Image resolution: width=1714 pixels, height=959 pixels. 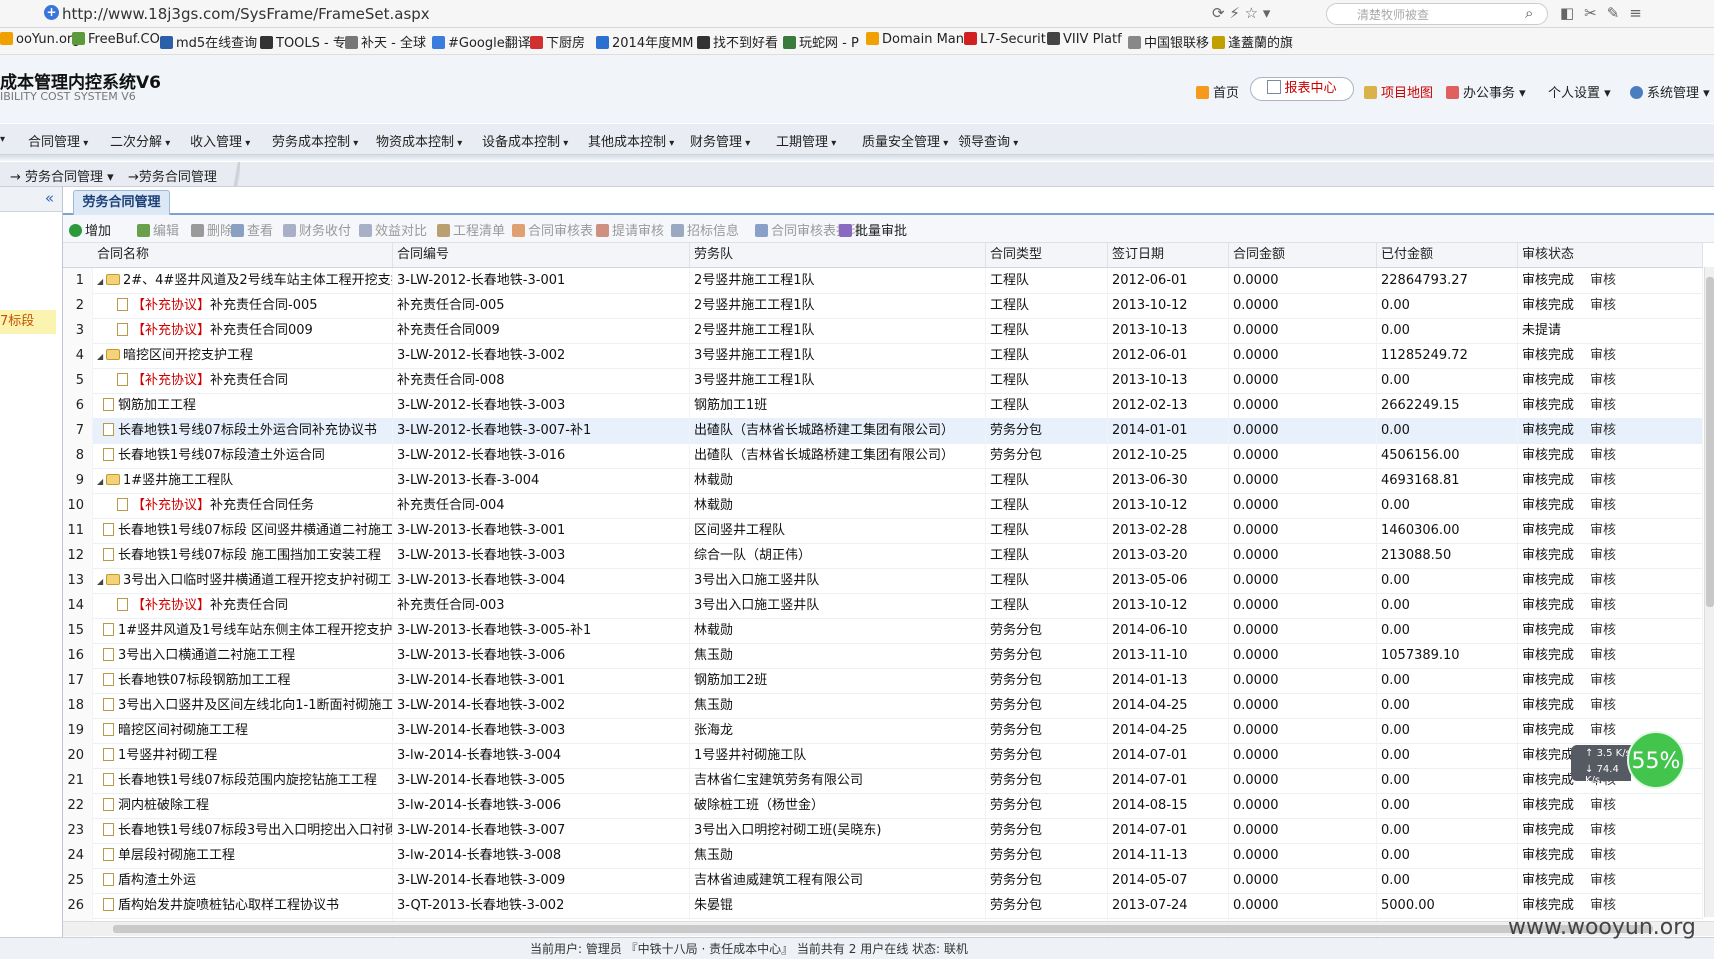 I want to click on contract-name-cell: 3号出入口竖井及区间左线北向1-1断面衬砌施工, so click(x=243, y=705).